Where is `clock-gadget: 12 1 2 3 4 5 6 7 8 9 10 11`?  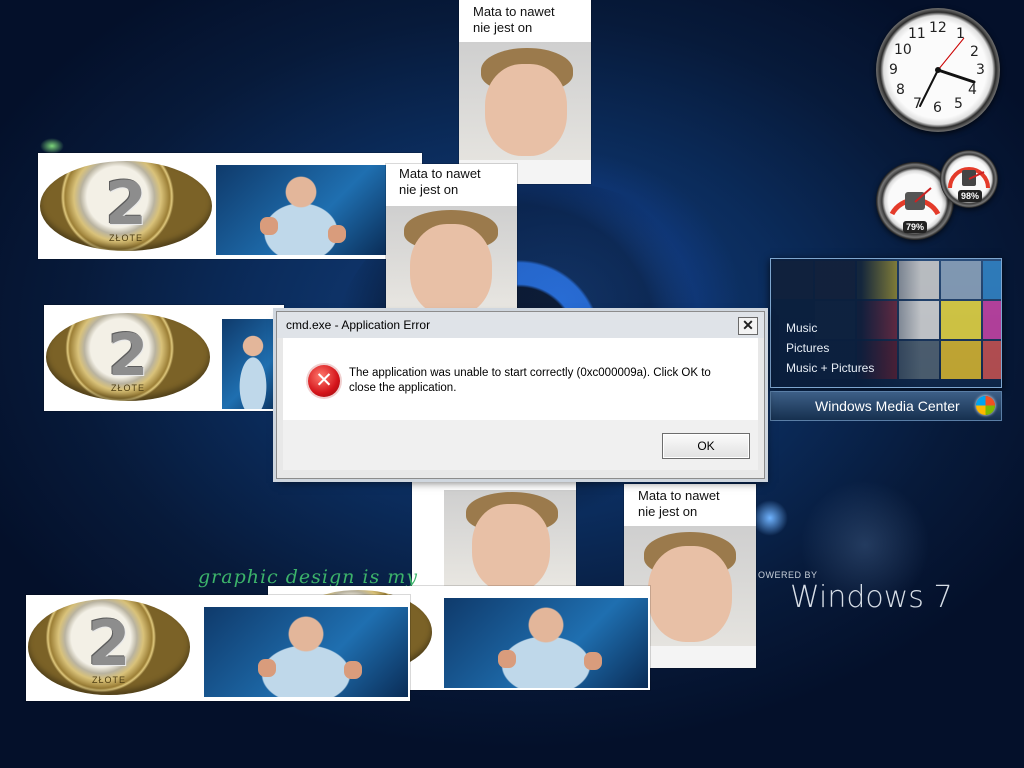
clock-gadget: 12 1 2 3 4 5 6 7 8 9 10 11 is located at coordinates (938, 70).